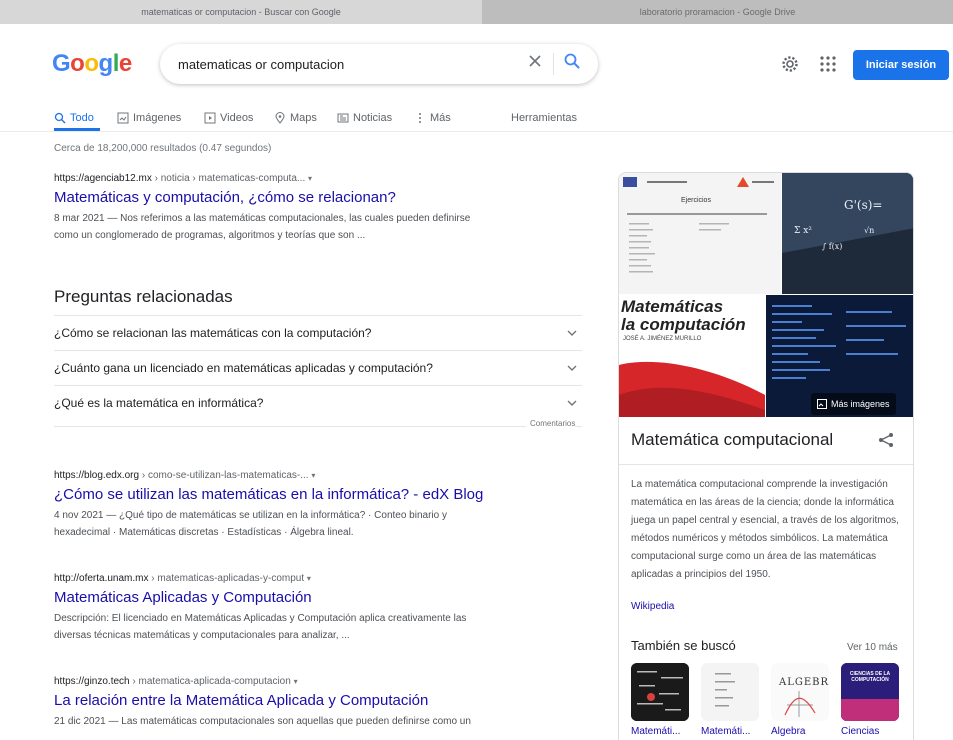 Image resolution: width=953 pixels, height=740 pixels. Describe the element at coordinates (551, 423) in the screenshot. I see `feedback-link: Comentarios` at that location.